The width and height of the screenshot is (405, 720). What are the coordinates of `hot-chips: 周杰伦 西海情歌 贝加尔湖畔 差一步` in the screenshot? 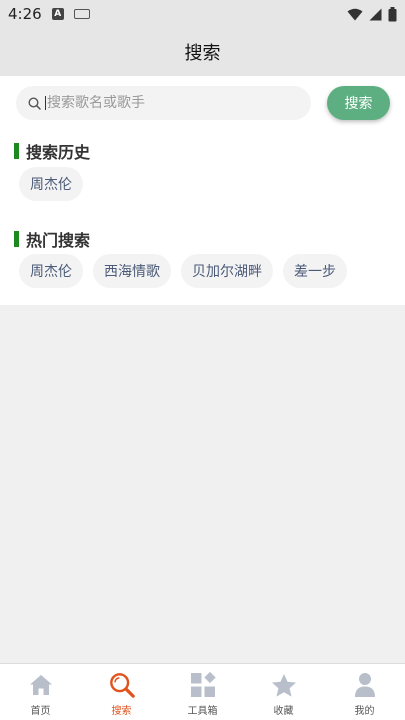 It's located at (183, 271).